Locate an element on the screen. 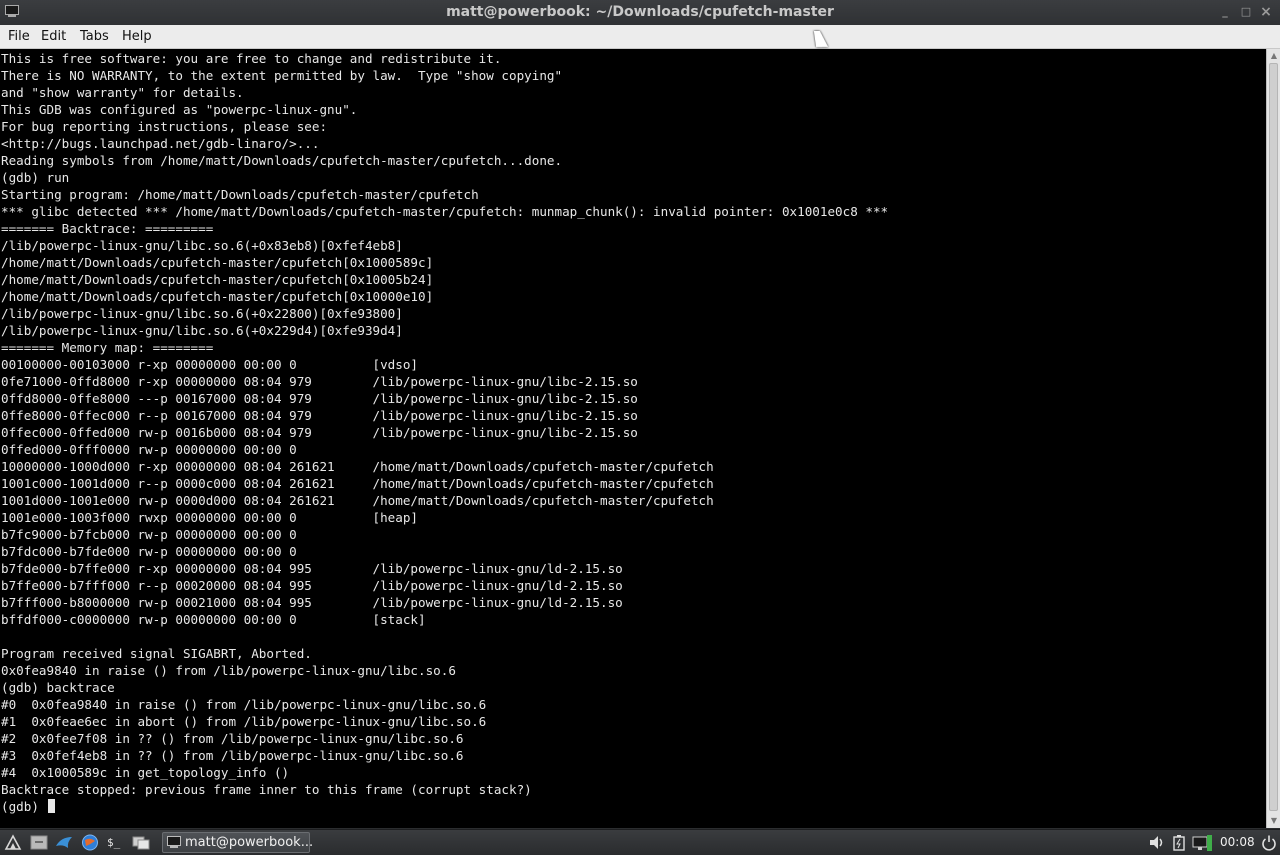 The width and height of the screenshot is (1280, 855). clock: 00:08 is located at coordinates (1237, 842).